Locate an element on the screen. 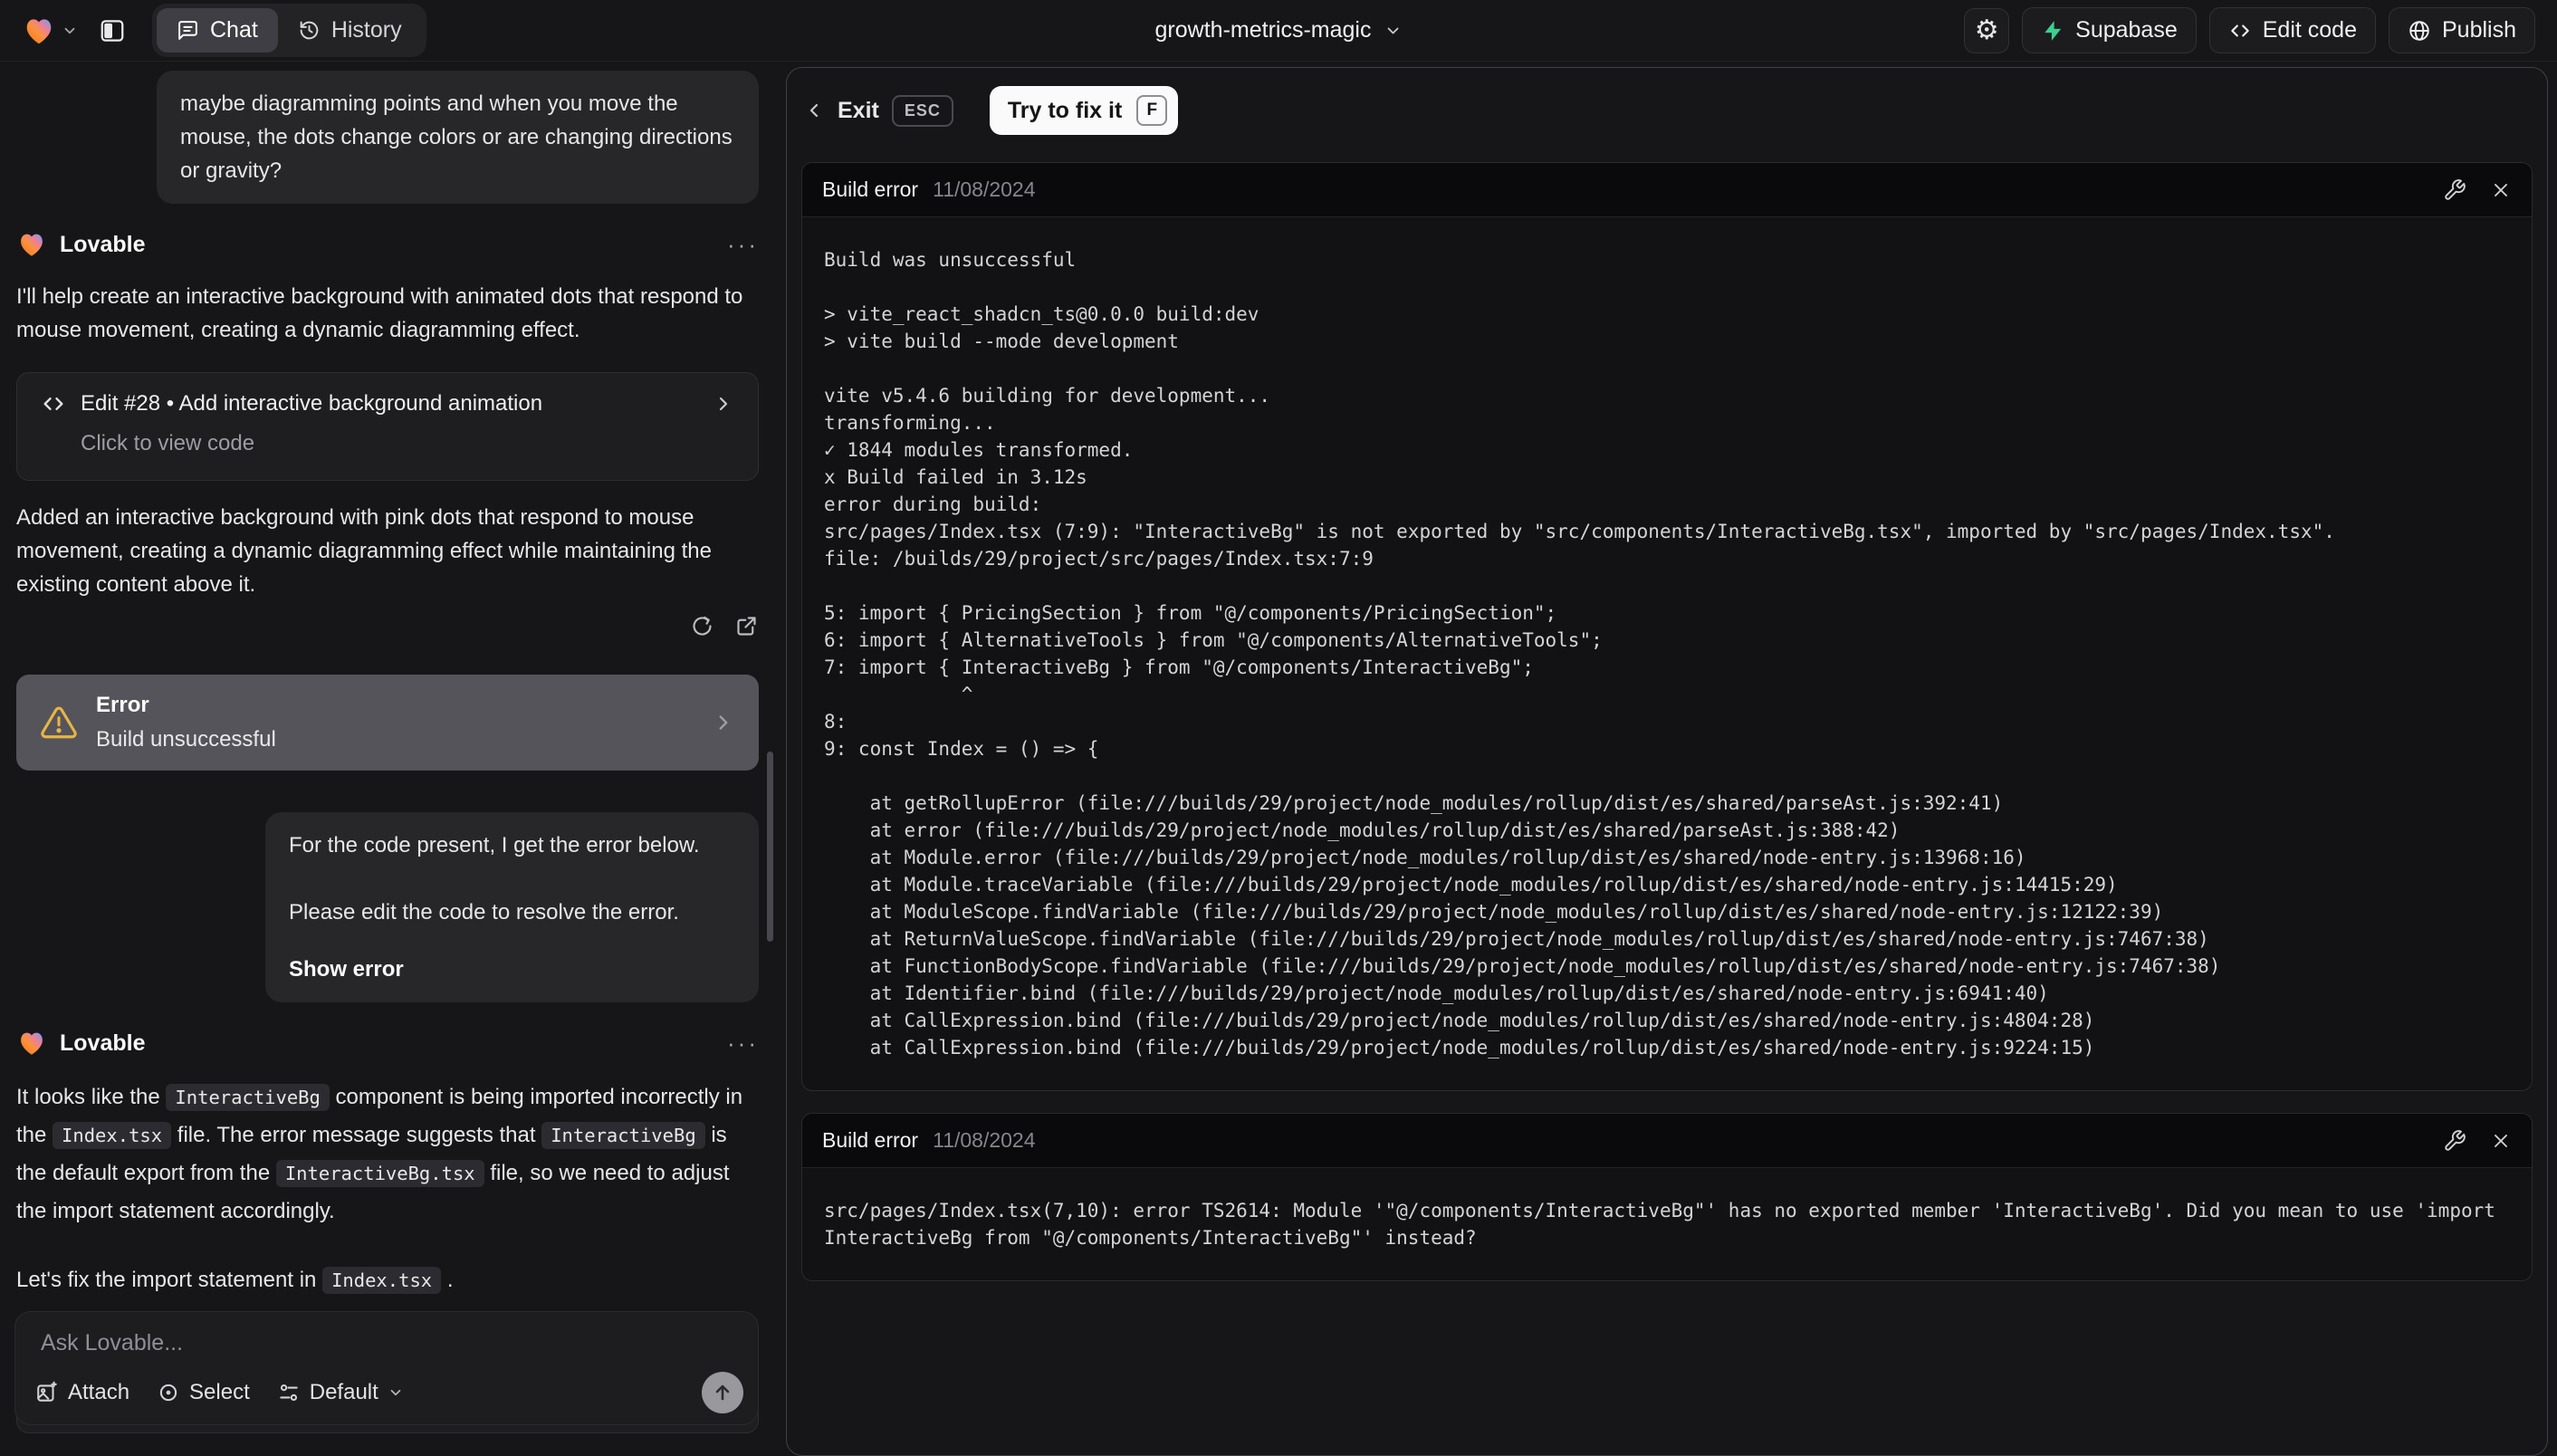 Image resolution: width=2557 pixels, height=1456 pixels. publish-button: Publish is located at coordinates (2462, 30).